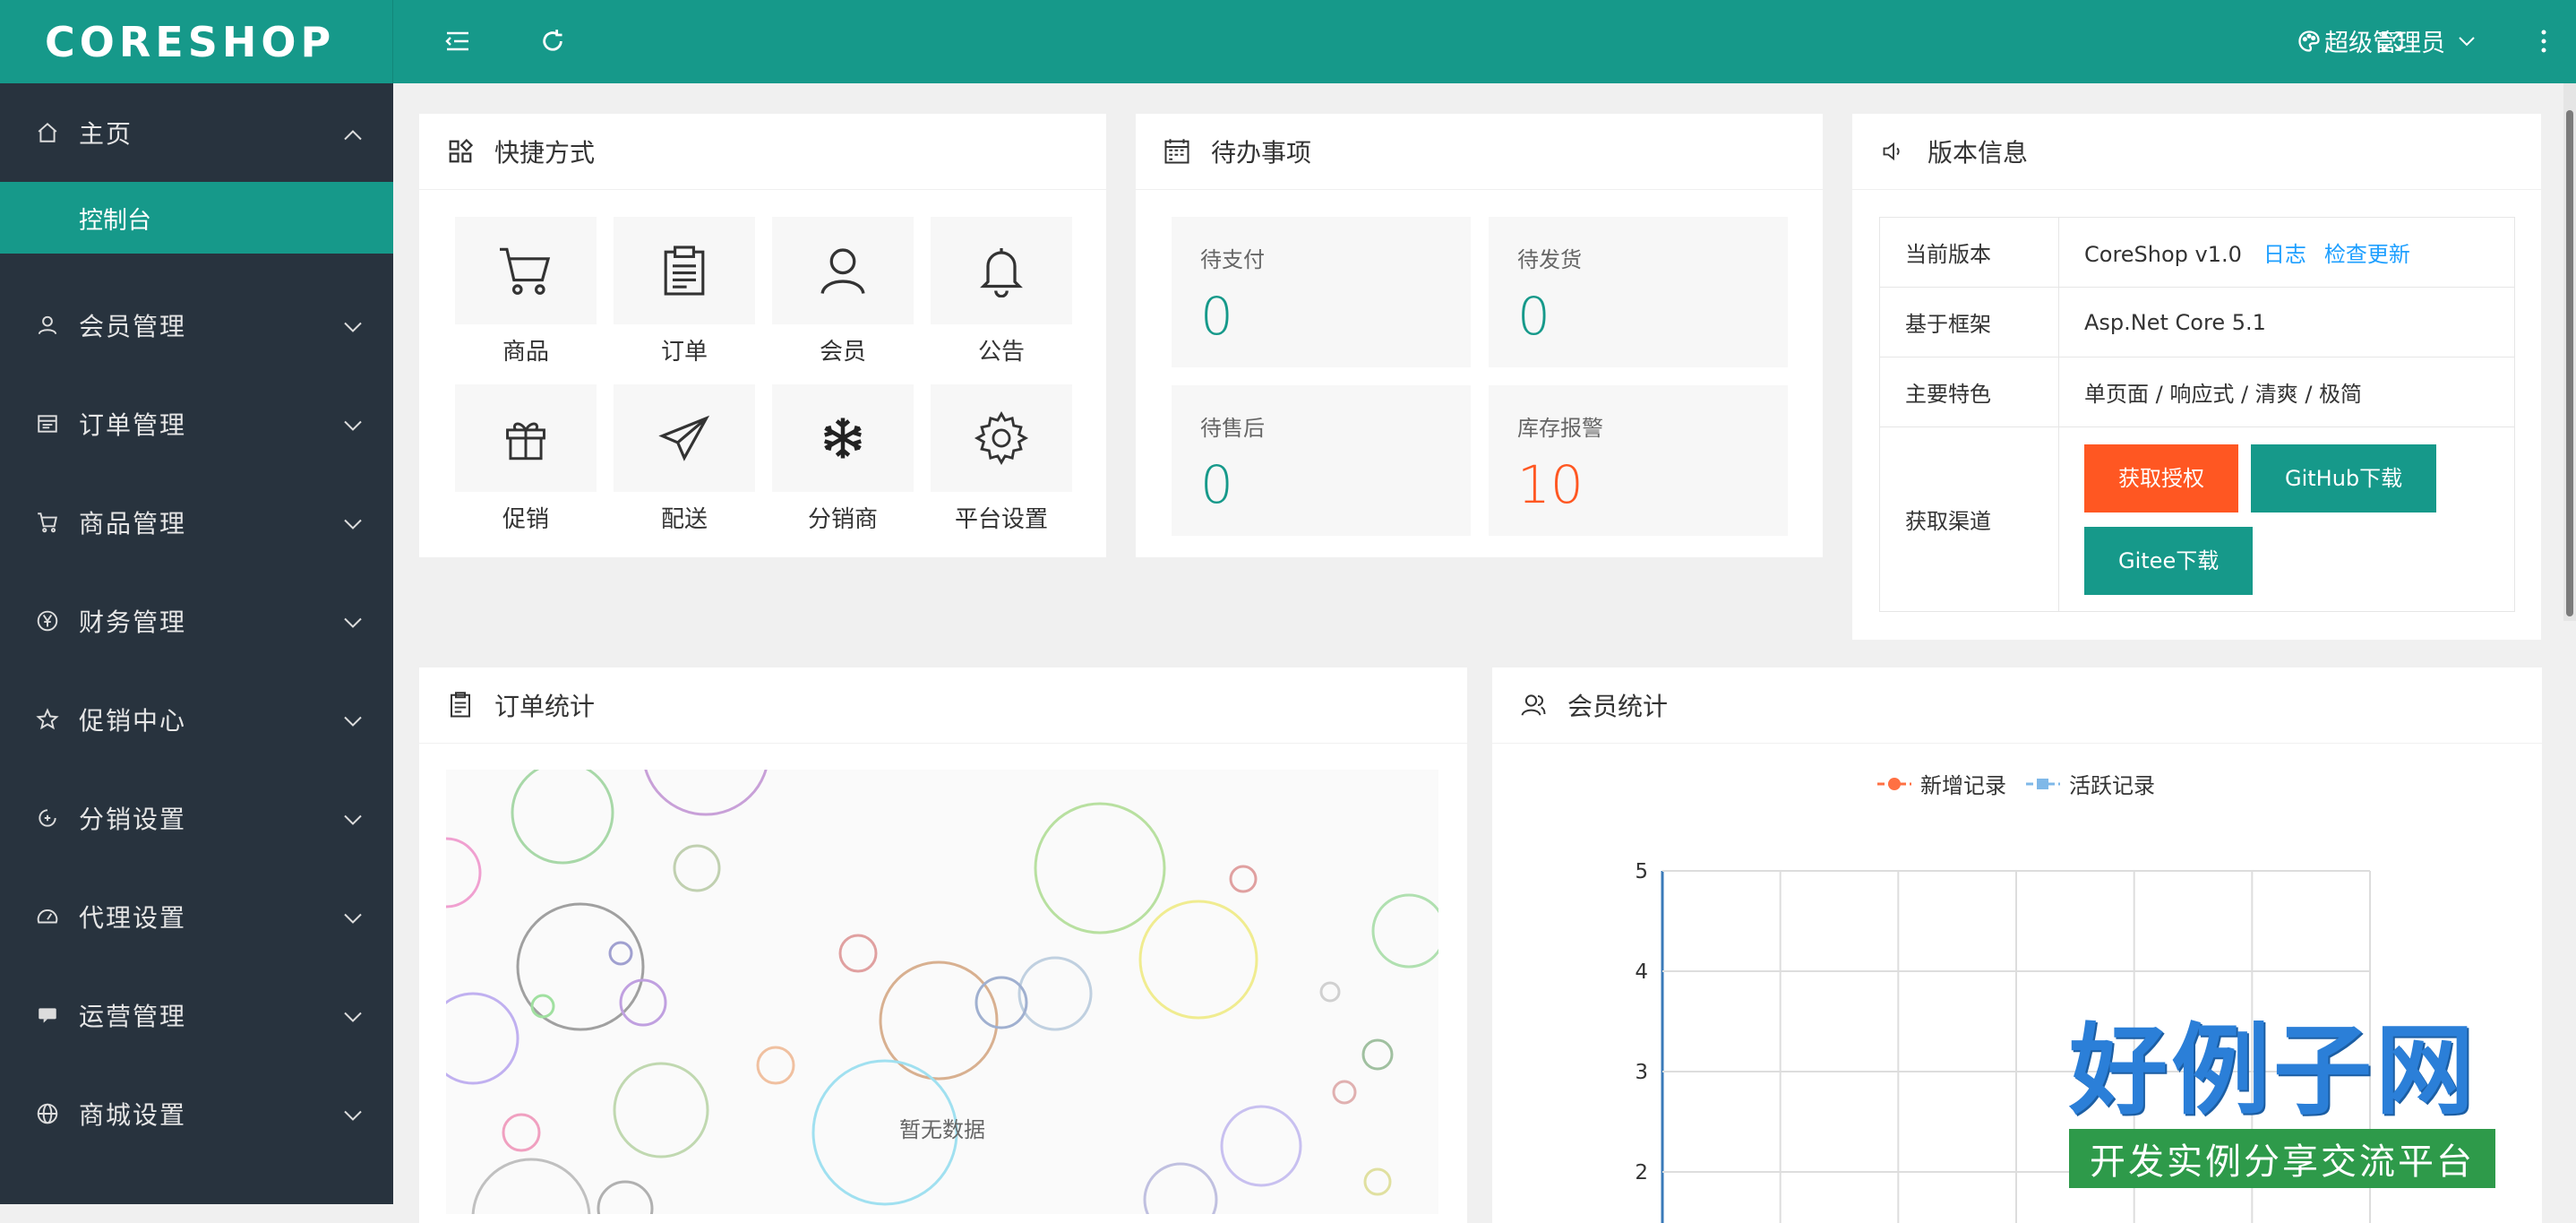  I want to click on sidebar-item-operations: 运营管理, so click(196, 1015).